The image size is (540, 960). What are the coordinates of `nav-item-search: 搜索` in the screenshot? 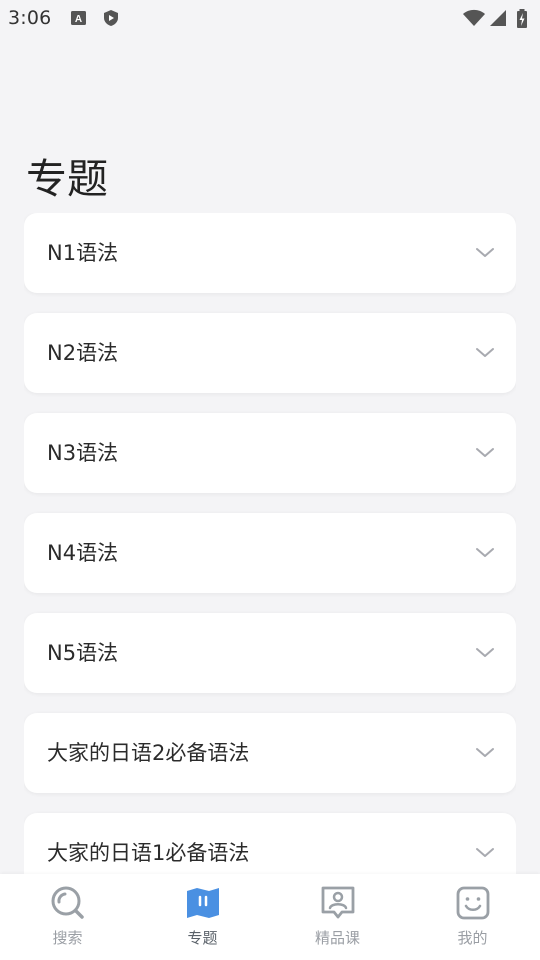 It's located at (67, 917).